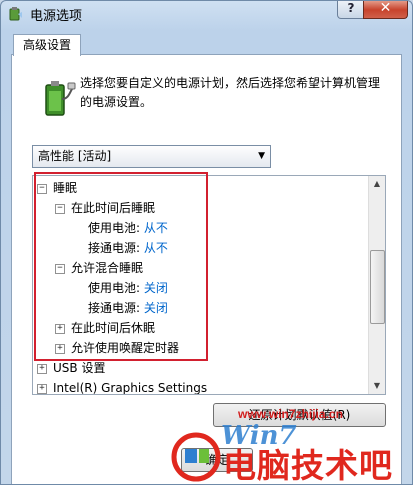 The image size is (413, 485). What do you see at coordinates (385, 10) in the screenshot?
I see `close-button: ✕` at bounding box center [385, 10].